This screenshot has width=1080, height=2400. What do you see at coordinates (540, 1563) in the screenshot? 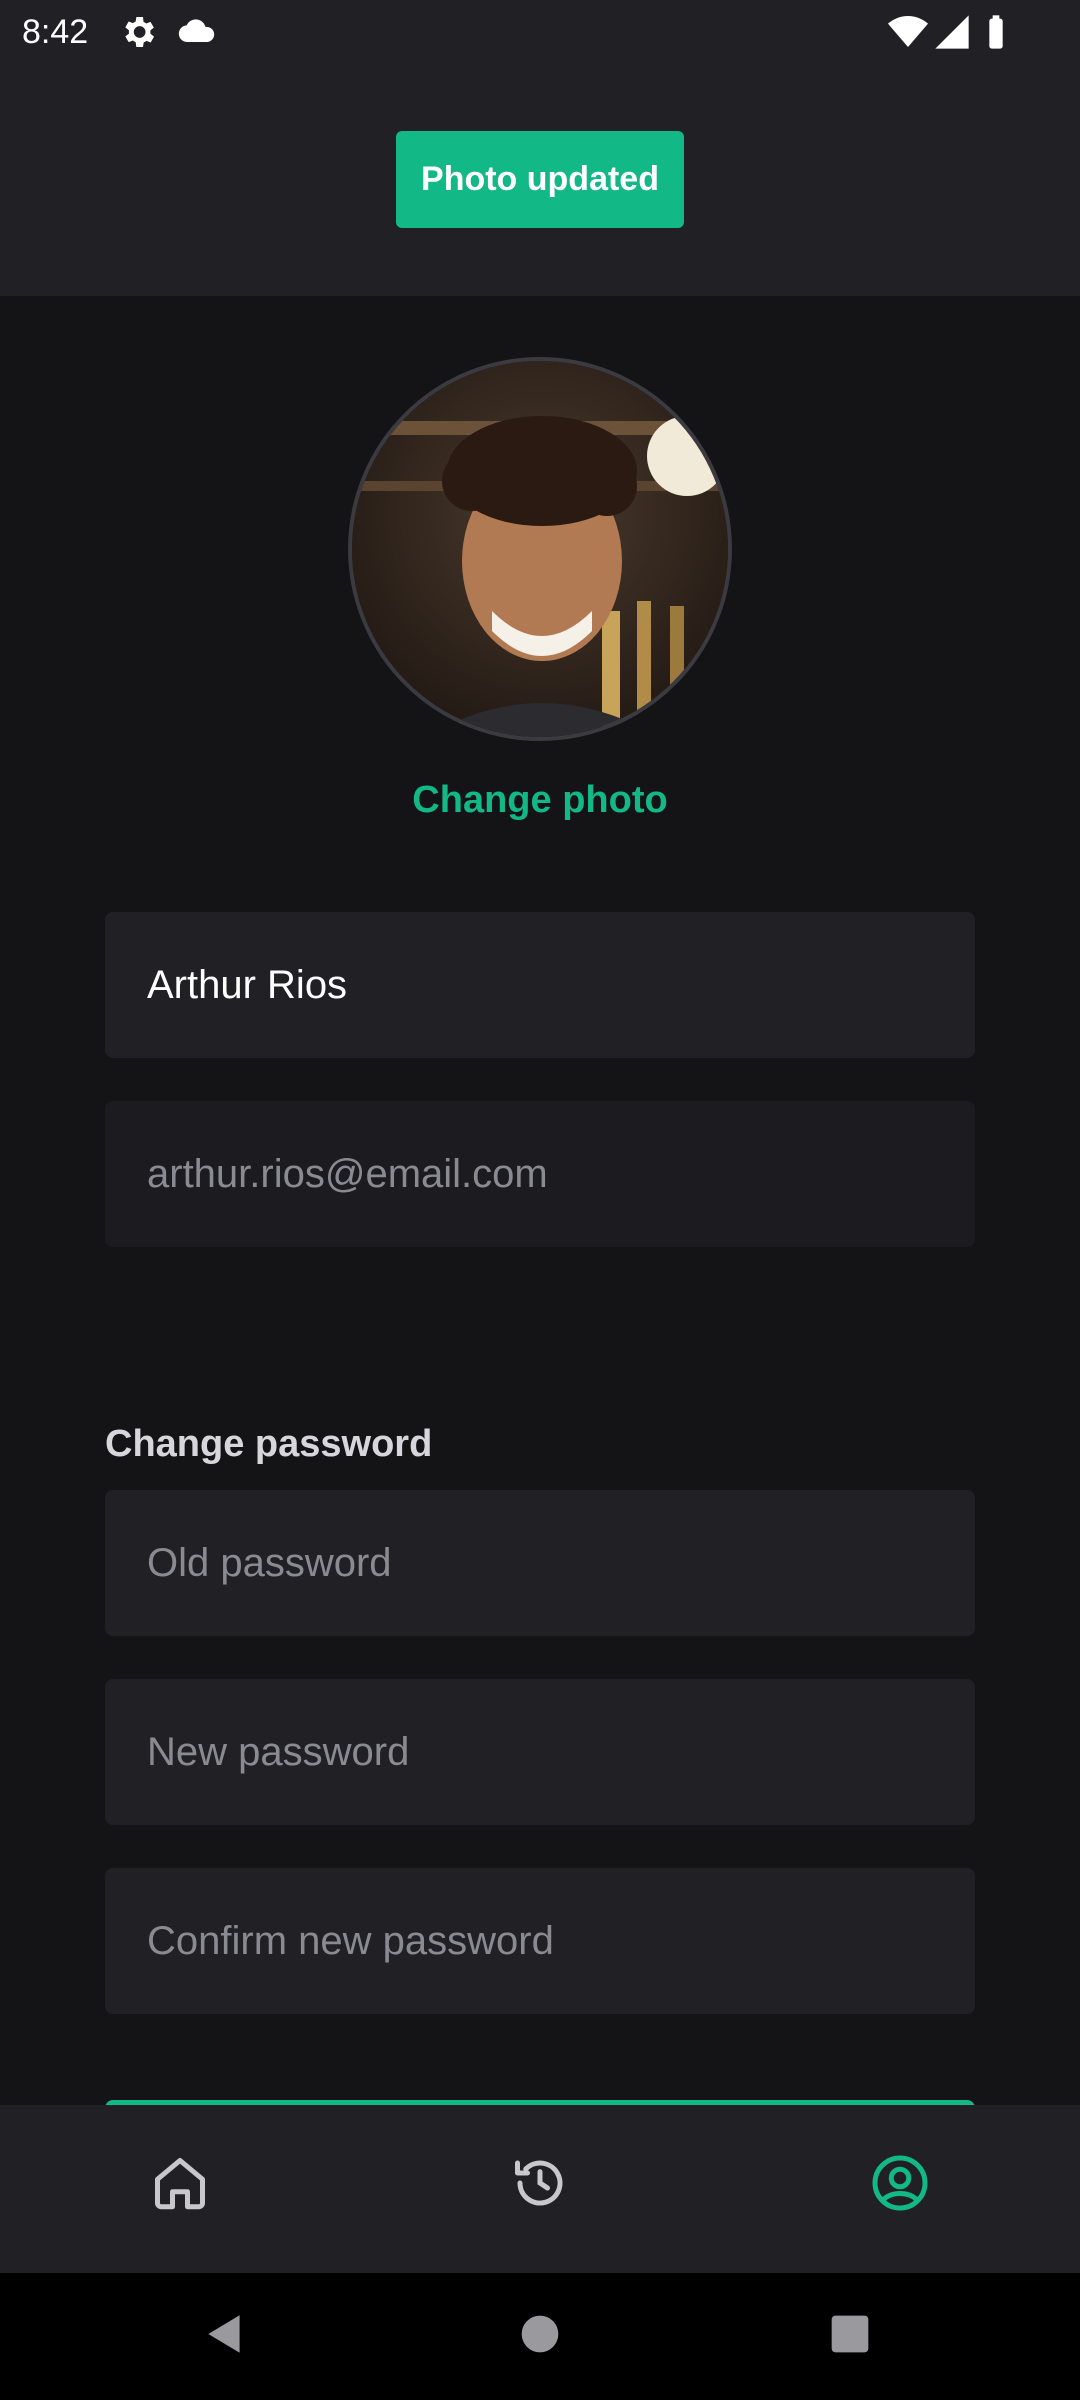
I see `old-password-field` at bounding box center [540, 1563].